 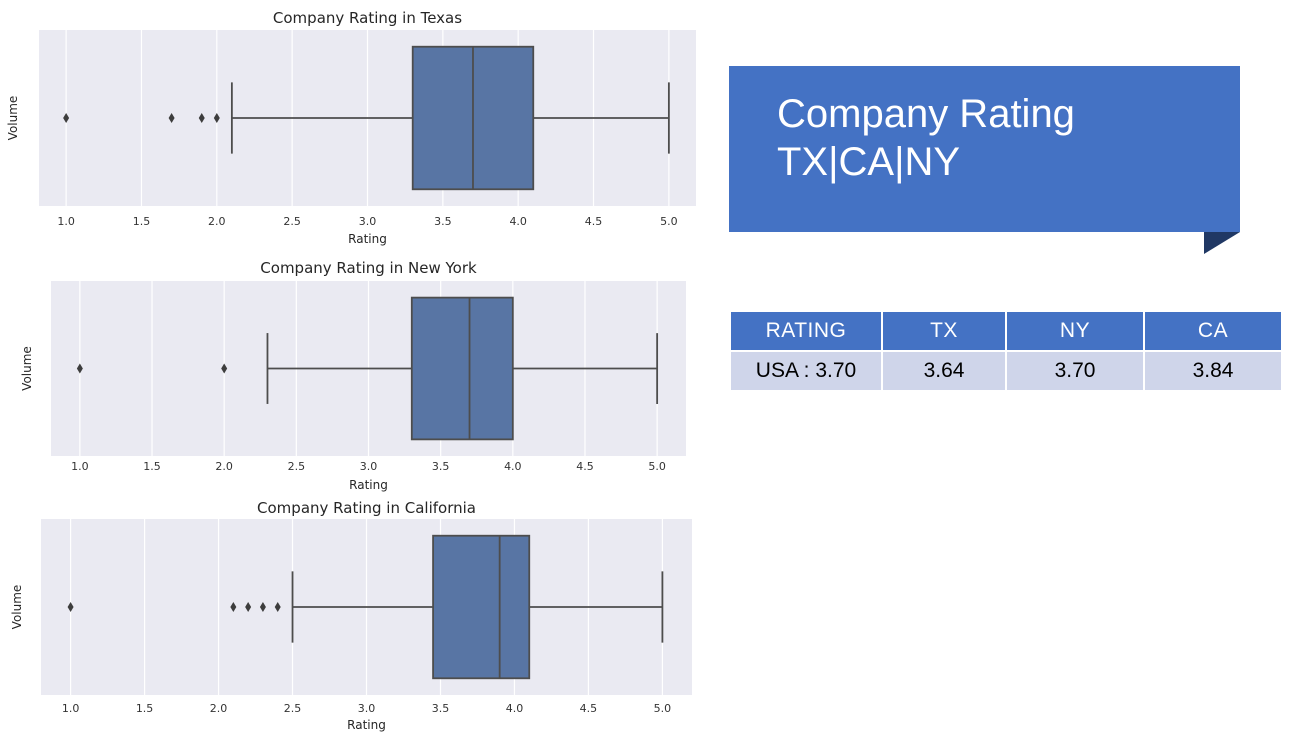 I want to click on table-row: USA : 3.70 3.64 3.70 3.84, so click(x=1006, y=371).